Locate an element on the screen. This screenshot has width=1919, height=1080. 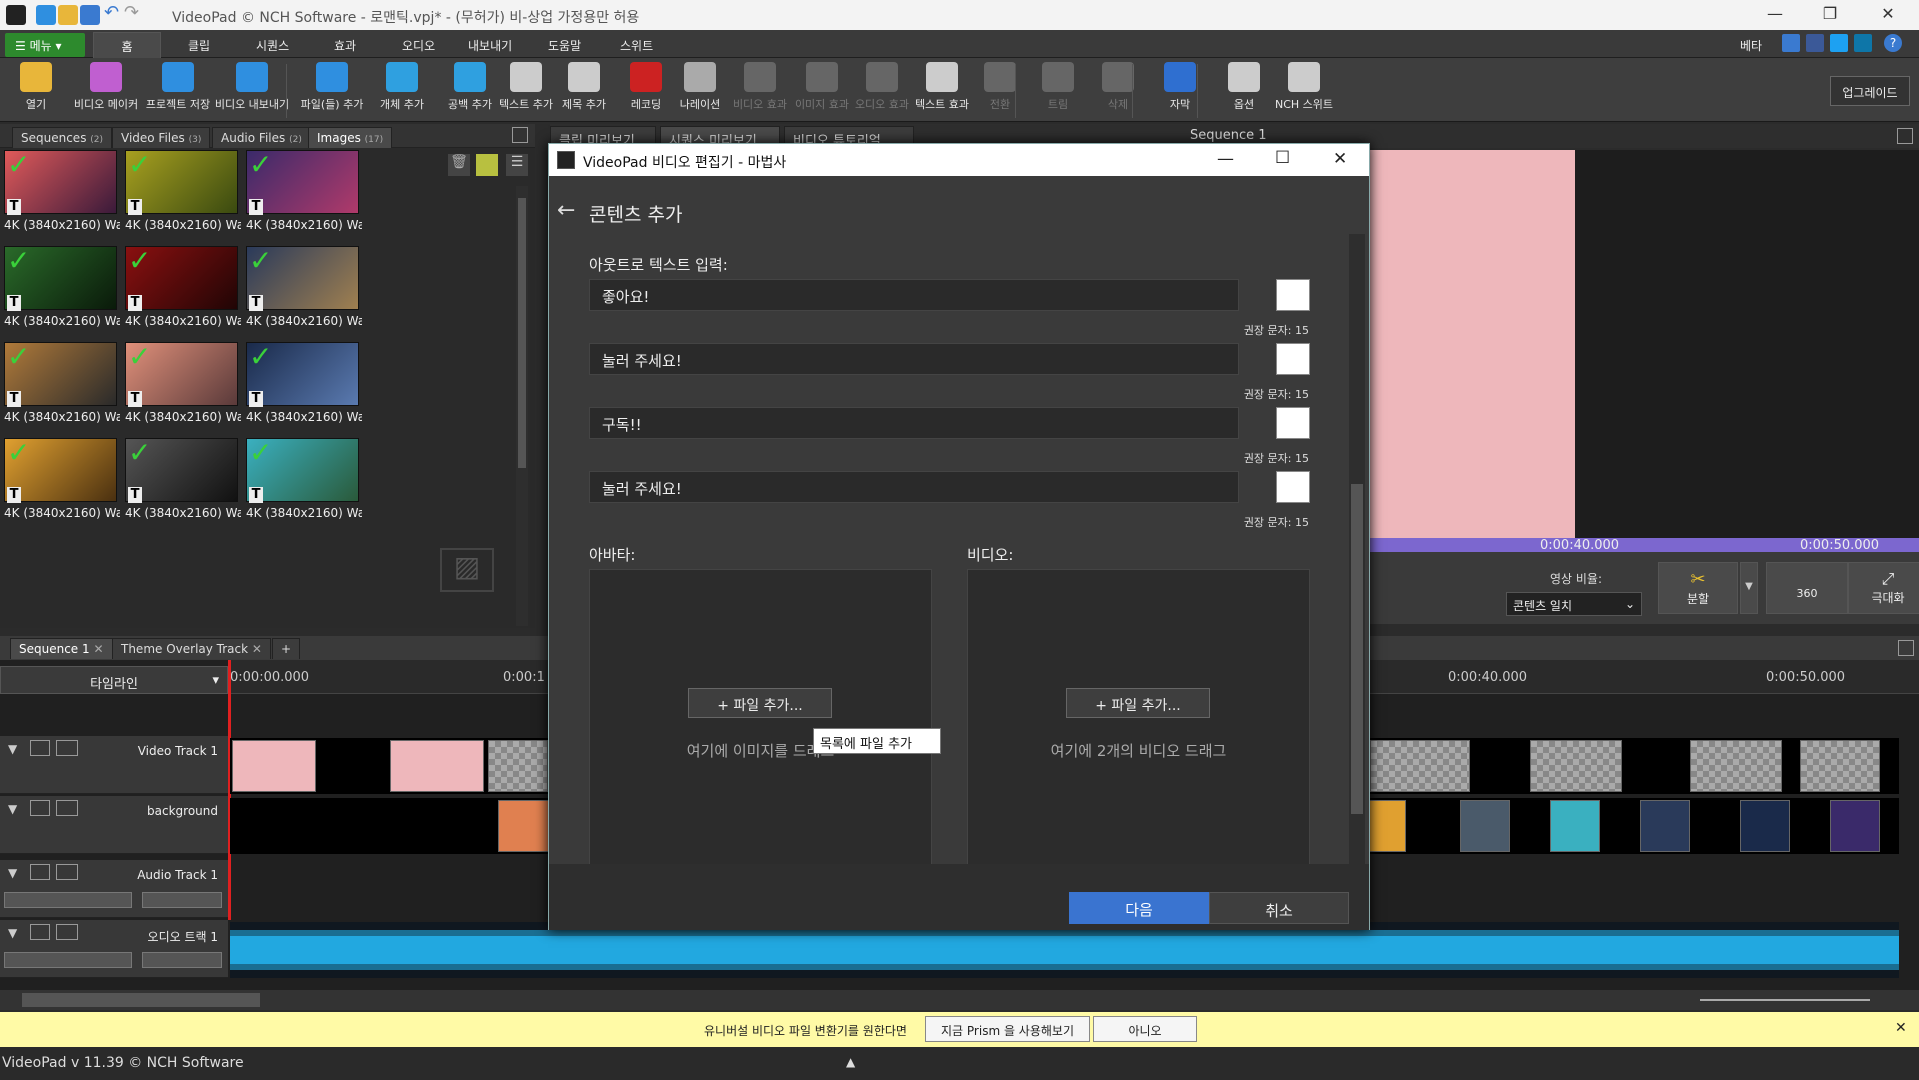
outro-text-input-2: 눌러 주세요! is located at coordinates (914, 359).